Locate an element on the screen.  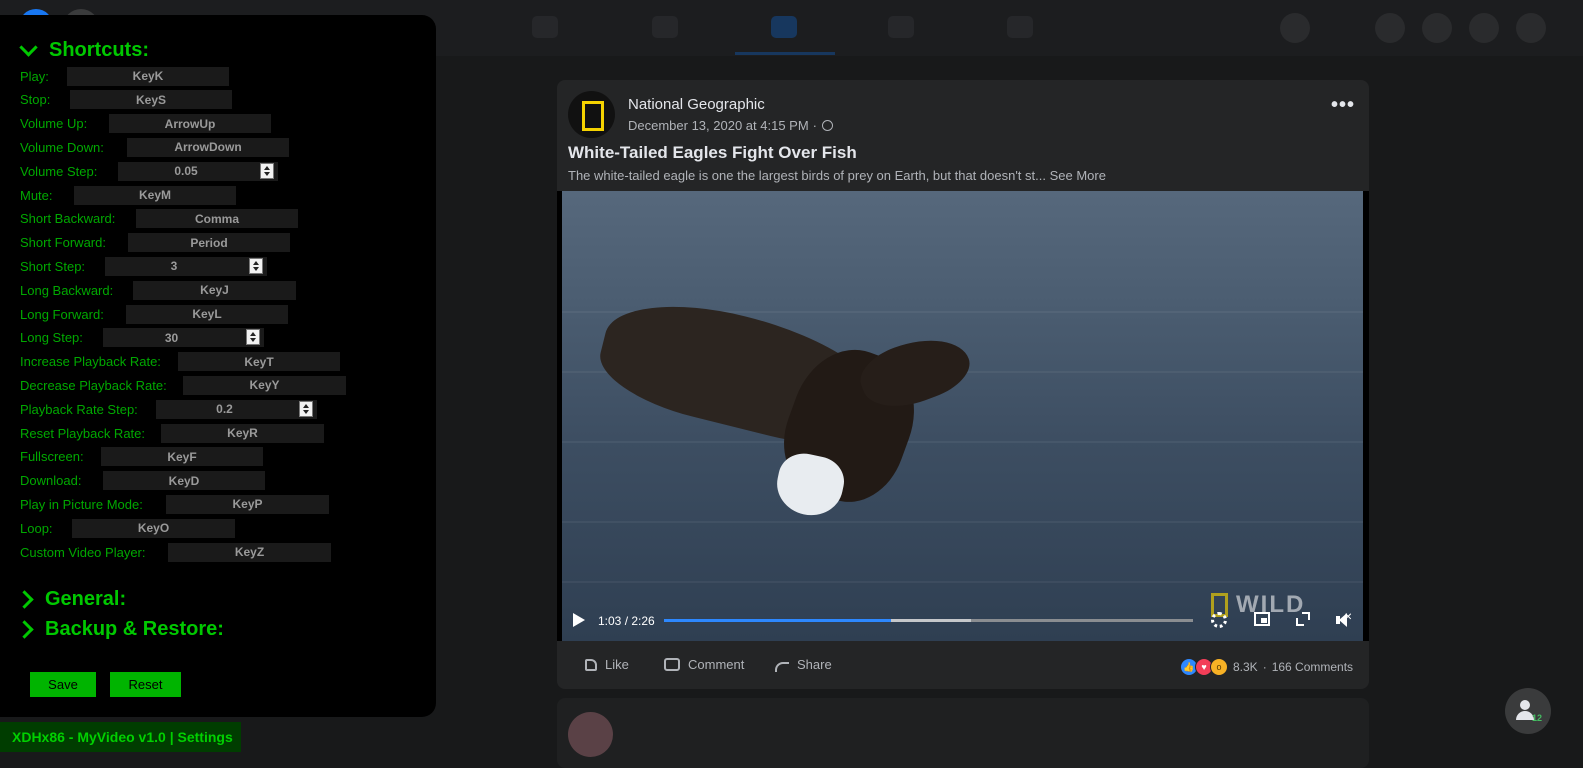
pages-icon is located at coordinates (665, 27).